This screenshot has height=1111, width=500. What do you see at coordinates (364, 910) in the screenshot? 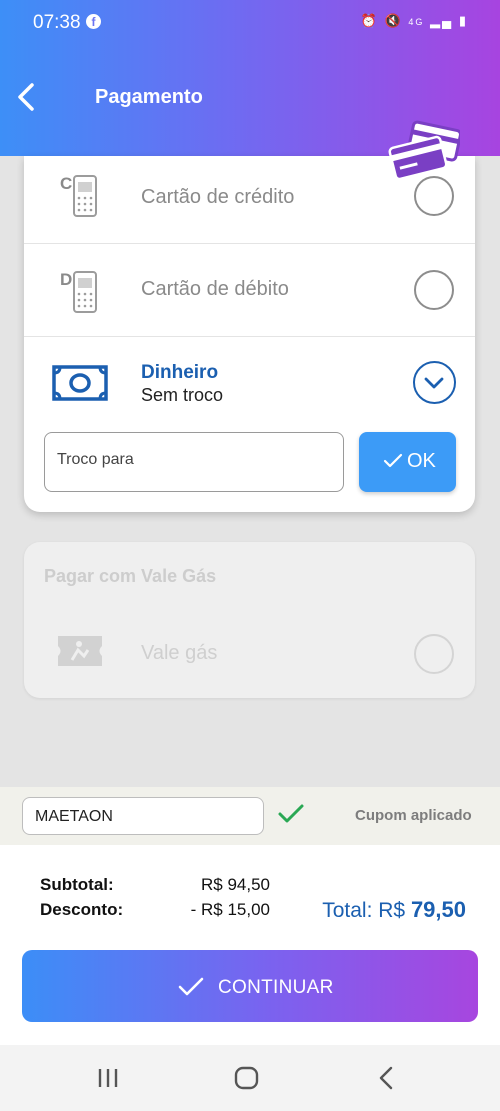
I see `total-label: Total: R$` at bounding box center [364, 910].